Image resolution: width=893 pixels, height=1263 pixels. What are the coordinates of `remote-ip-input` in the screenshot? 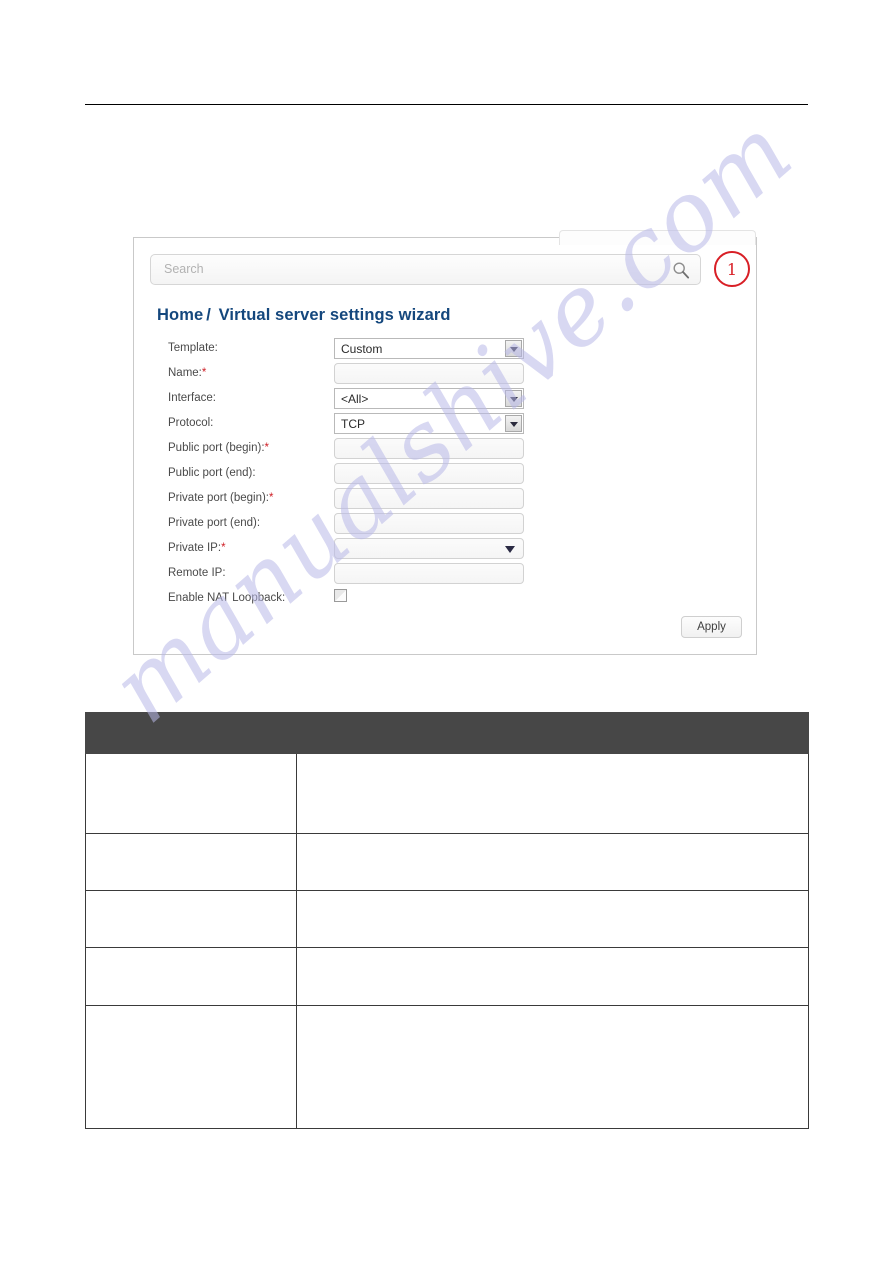 It's located at (429, 573).